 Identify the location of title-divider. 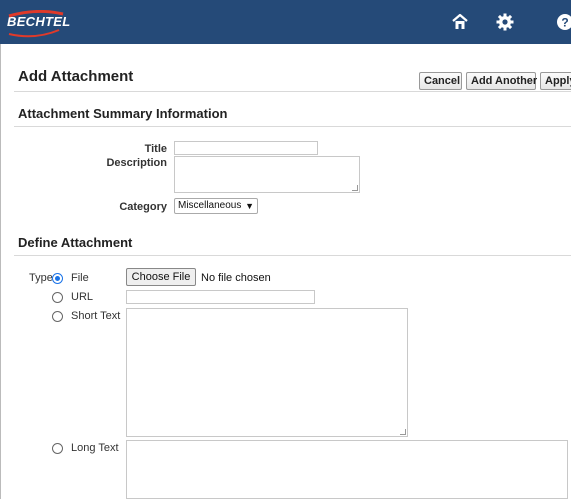
(292, 91).